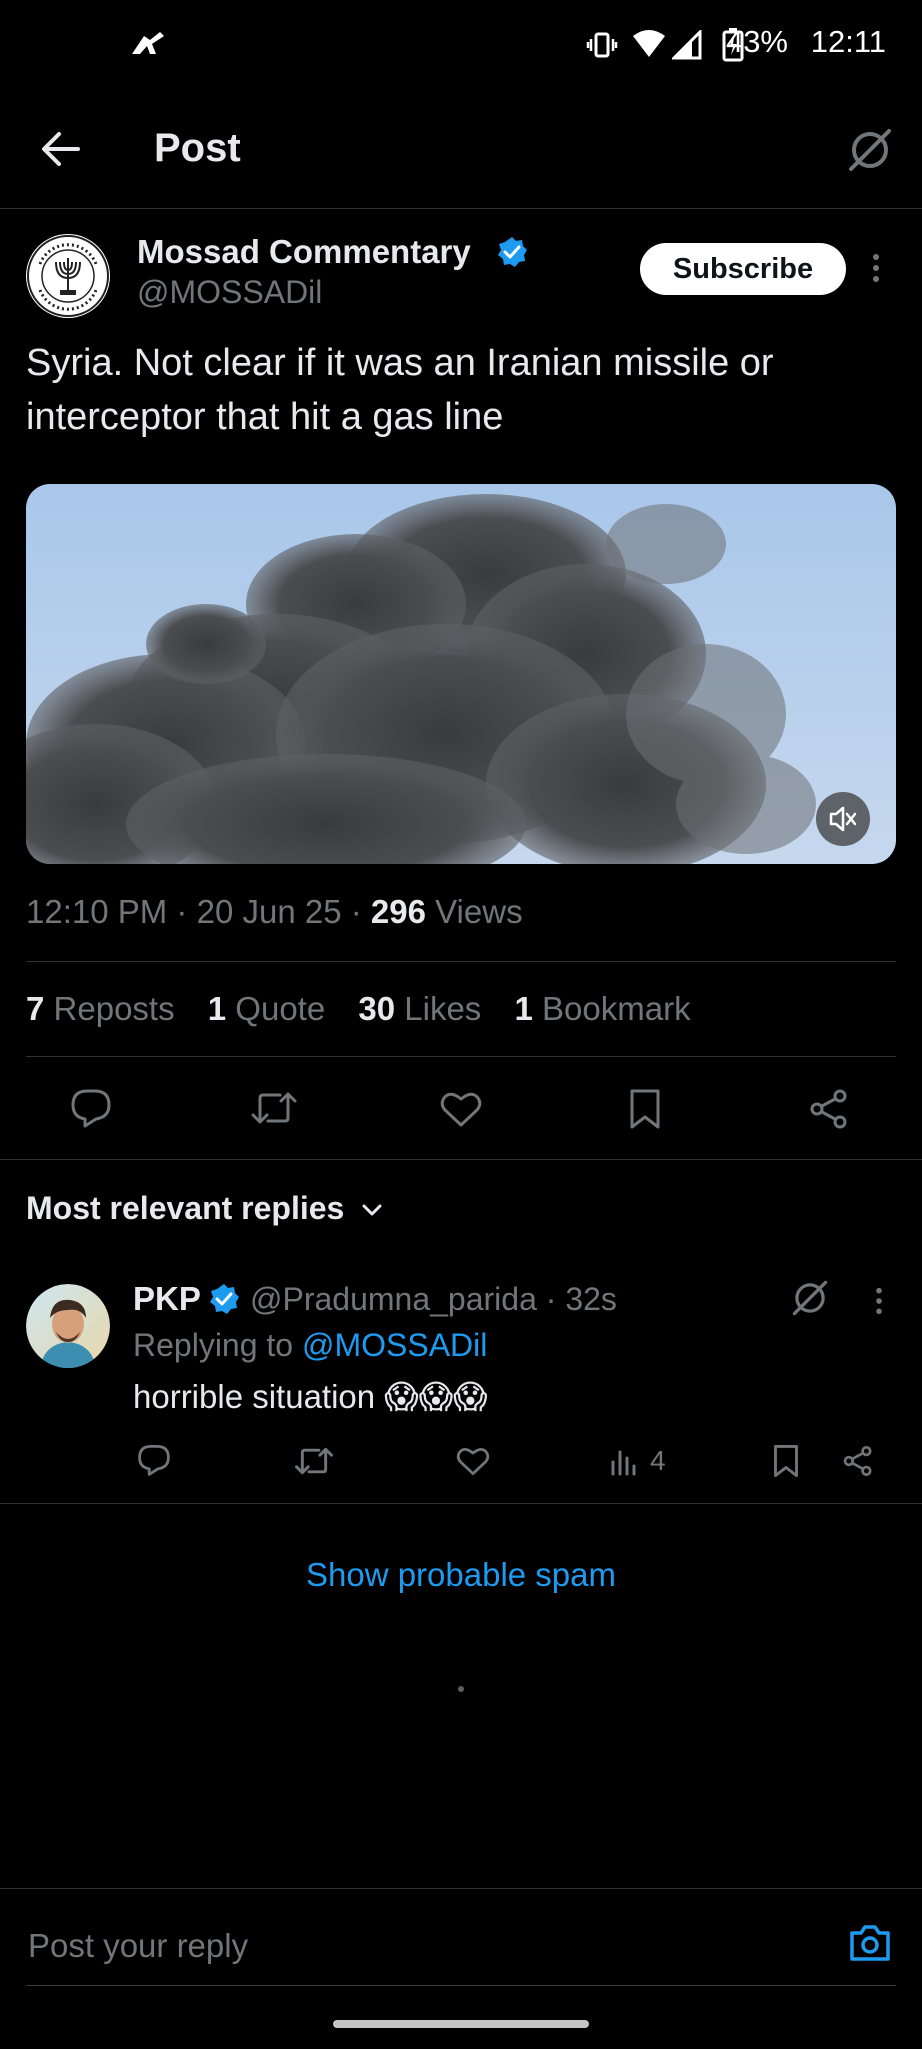 Image resolution: width=922 pixels, height=2049 pixels. Describe the element at coordinates (810, 1298) in the screenshot. I see `reply-grok-icon` at that location.